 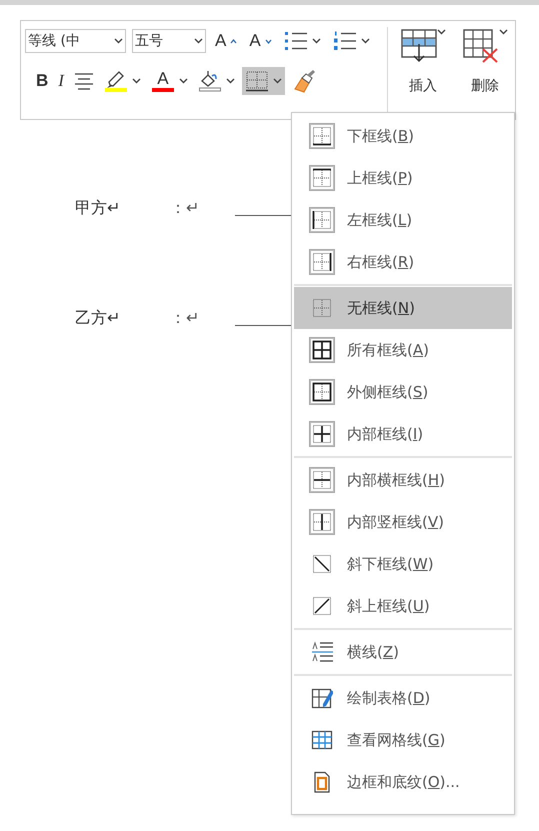 What do you see at coordinates (403, 740) in the screenshot?
I see `menu-item: 查看网格线(G)` at bounding box center [403, 740].